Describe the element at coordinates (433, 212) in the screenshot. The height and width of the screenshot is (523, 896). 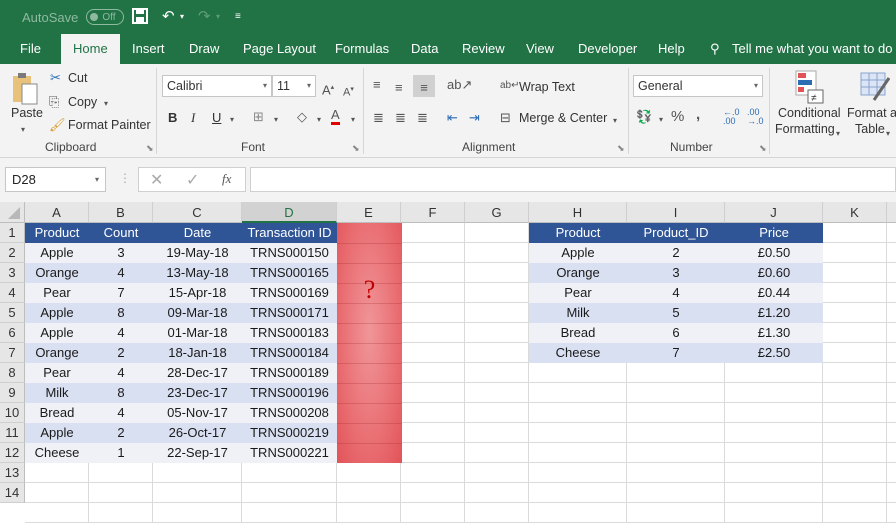
I see `column-header-f: F` at that location.